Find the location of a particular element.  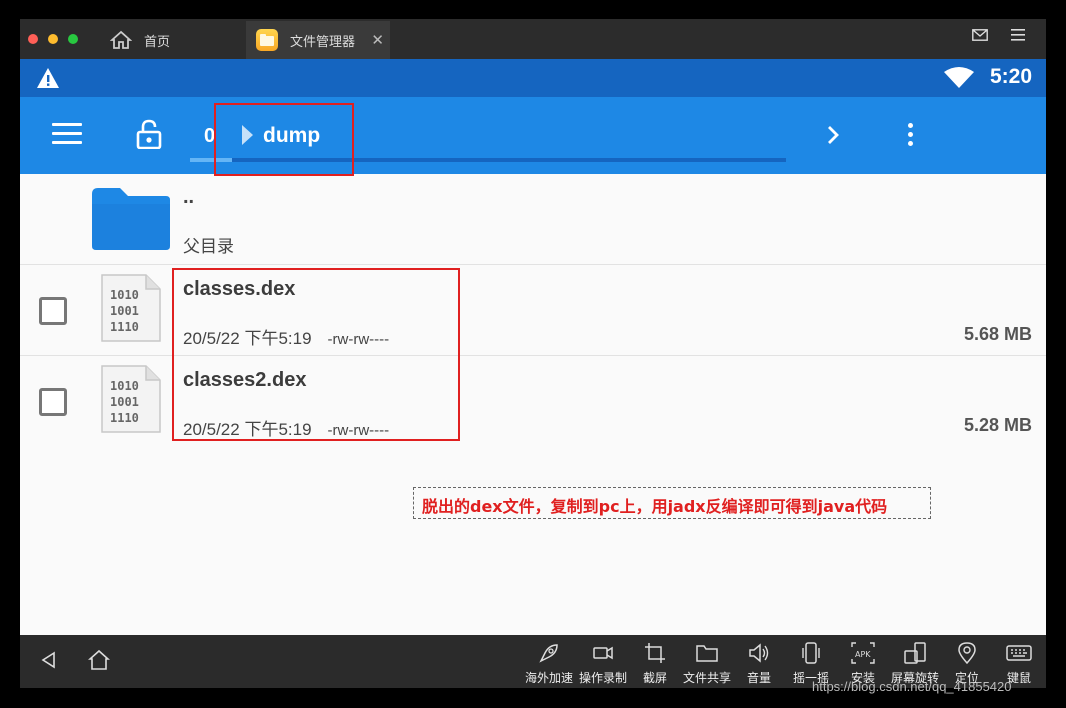

volume-icon is located at coordinates (759, 653).